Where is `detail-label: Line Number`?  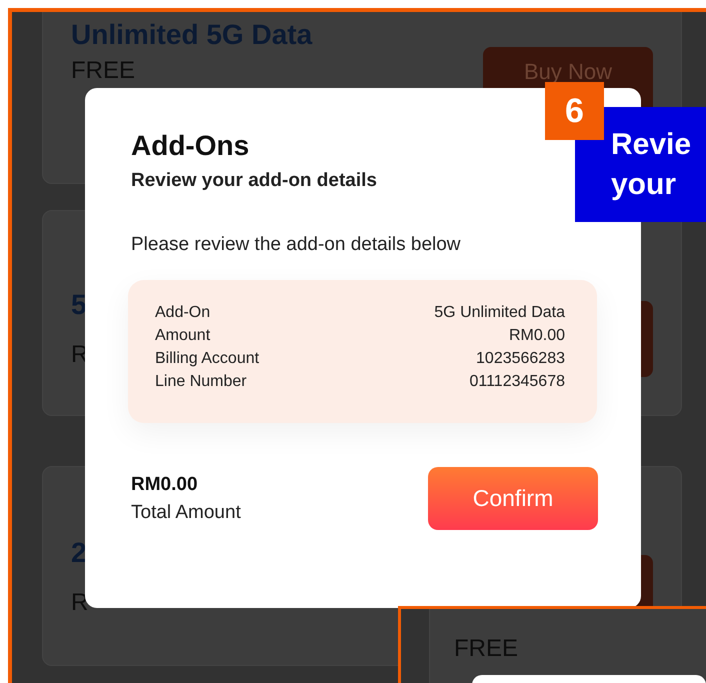 detail-label: Line Number is located at coordinates (201, 382).